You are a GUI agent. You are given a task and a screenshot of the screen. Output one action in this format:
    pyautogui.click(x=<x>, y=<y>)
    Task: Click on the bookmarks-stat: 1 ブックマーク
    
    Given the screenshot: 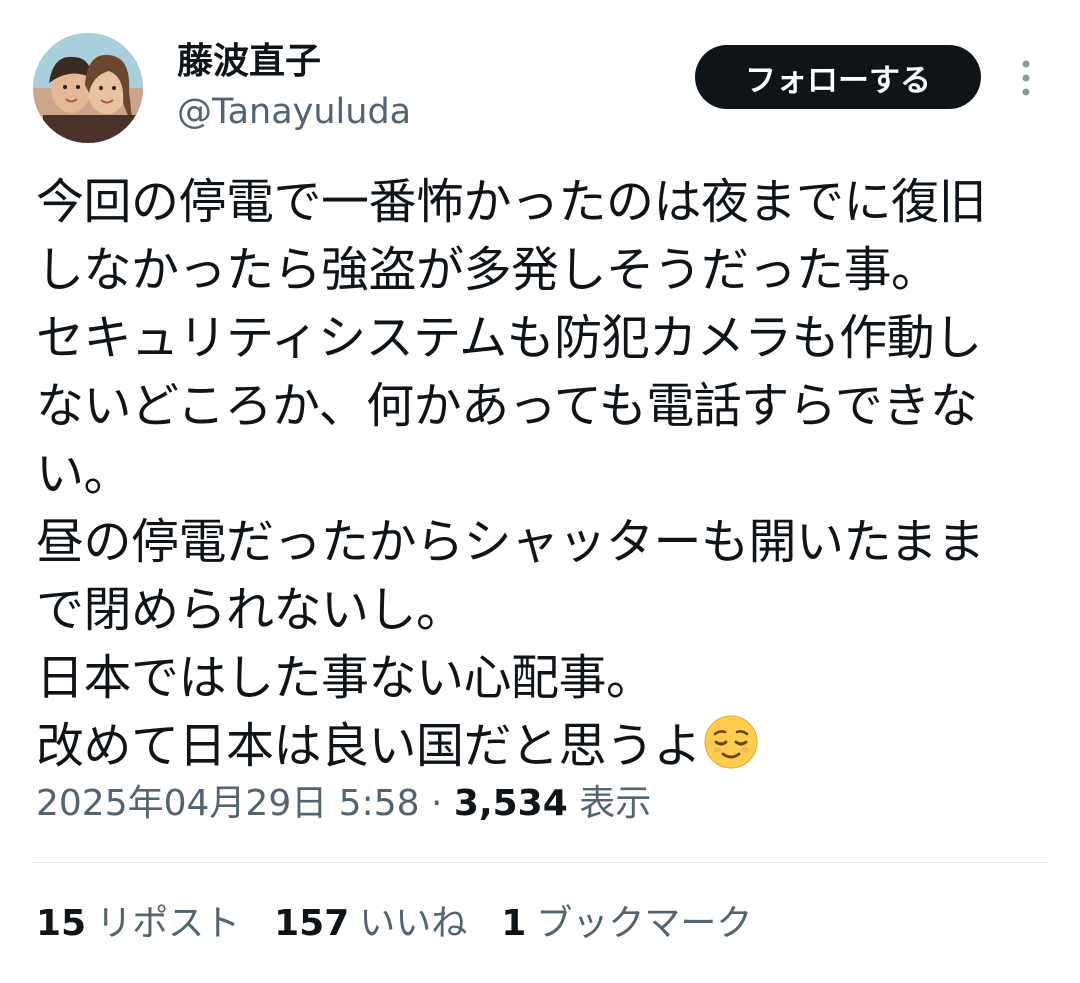 What is the action you would take?
    pyautogui.click(x=626, y=924)
    